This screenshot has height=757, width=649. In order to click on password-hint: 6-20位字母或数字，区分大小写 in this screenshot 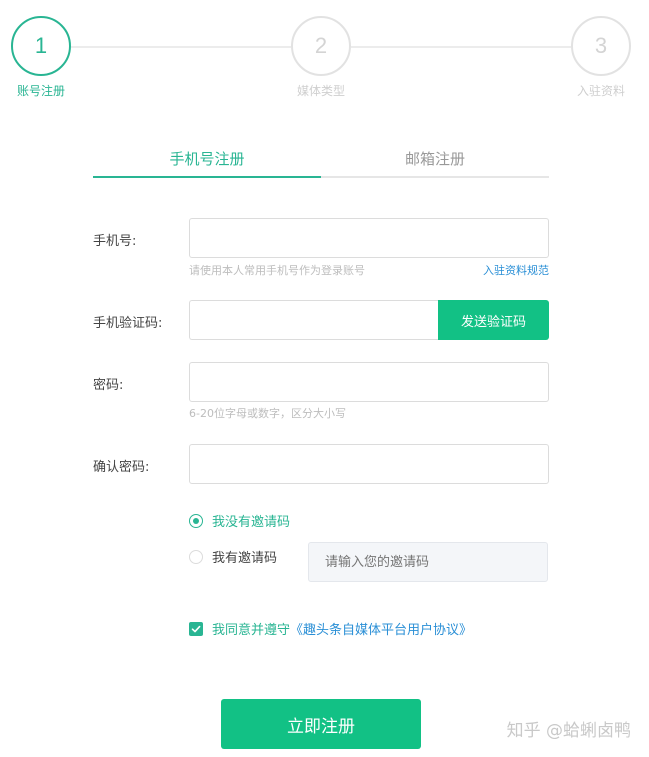, I will do `click(267, 413)`.